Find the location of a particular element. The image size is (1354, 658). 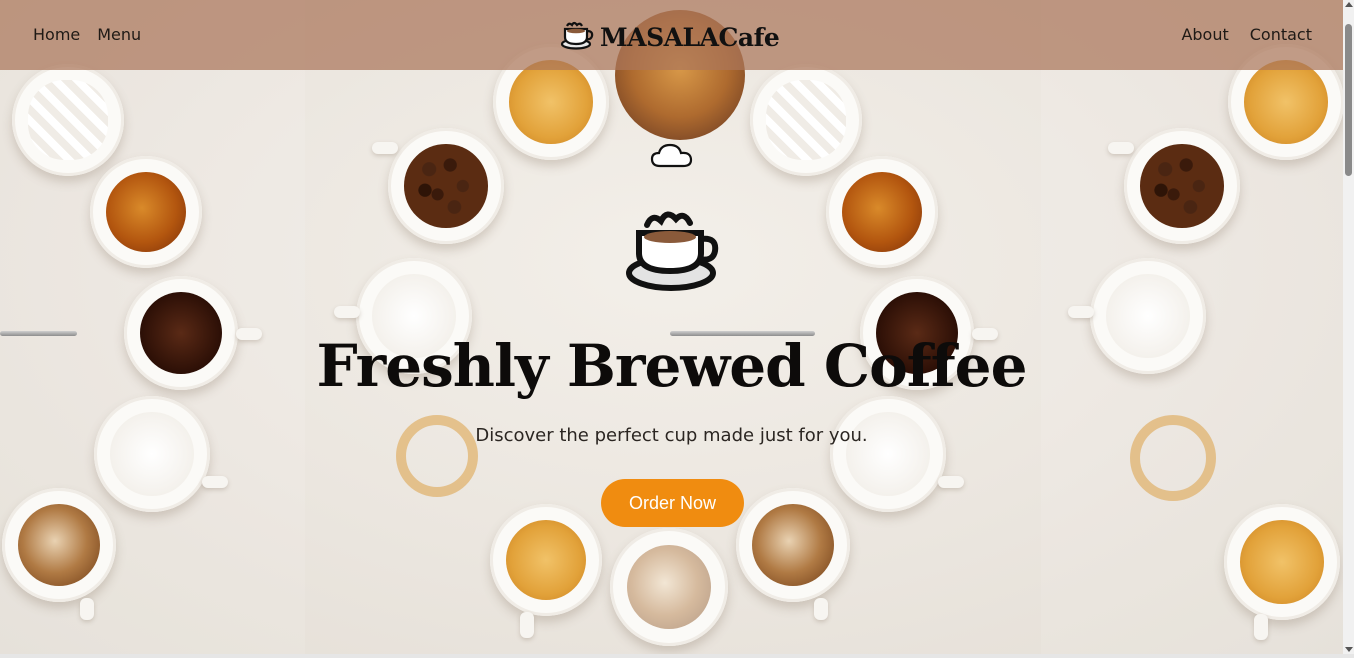

scrollbar-thumb is located at coordinates (1348, 100).